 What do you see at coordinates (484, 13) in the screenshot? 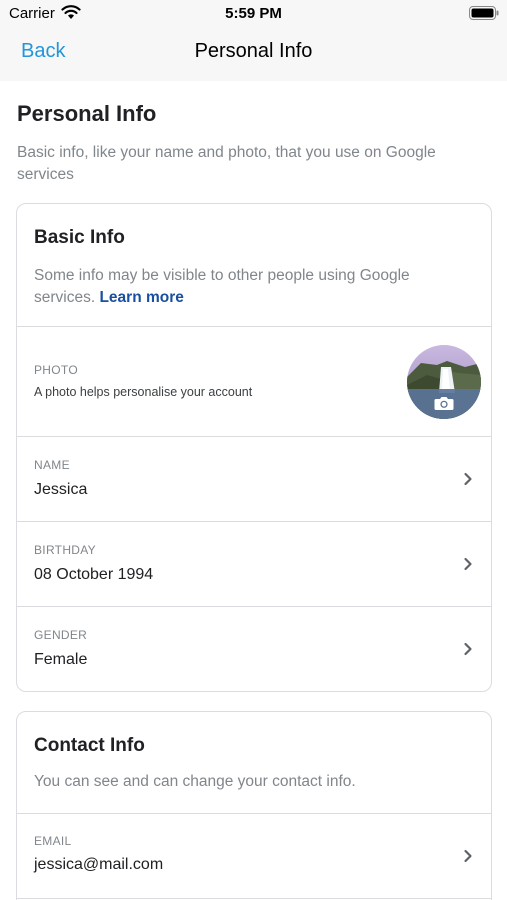
I see `battery-icon` at bounding box center [484, 13].